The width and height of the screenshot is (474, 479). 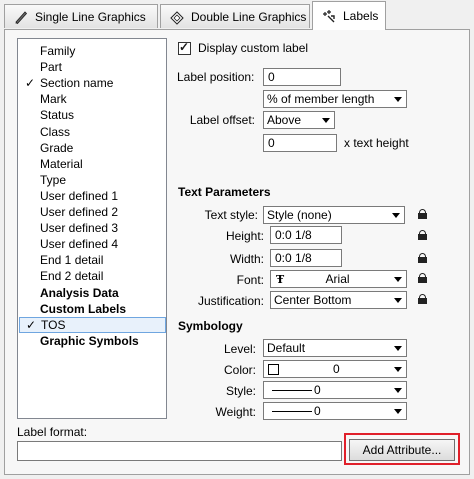 What do you see at coordinates (184, 47) in the screenshot?
I see `display-custom-label-checkbox` at bounding box center [184, 47].